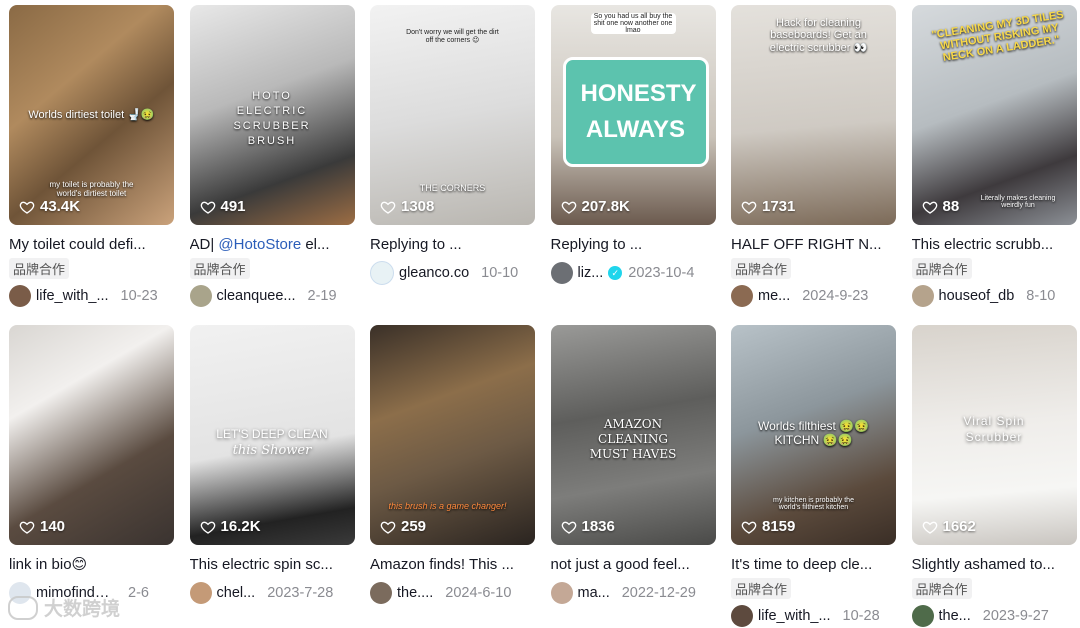 This screenshot has width=1080, height=628. I want to click on like-count: 1836, so click(588, 526).